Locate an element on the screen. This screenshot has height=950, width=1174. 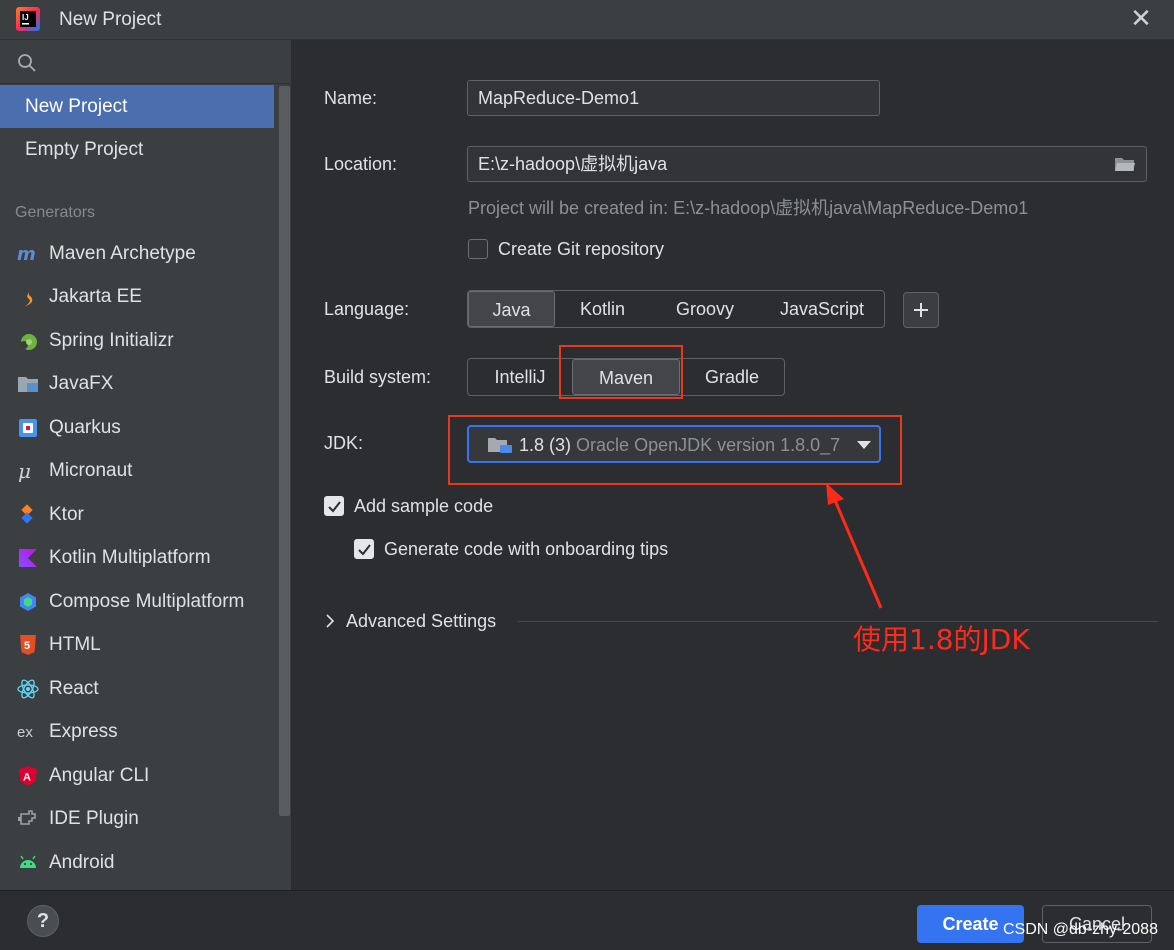
svg-text: m is located at coordinates (26, 254).